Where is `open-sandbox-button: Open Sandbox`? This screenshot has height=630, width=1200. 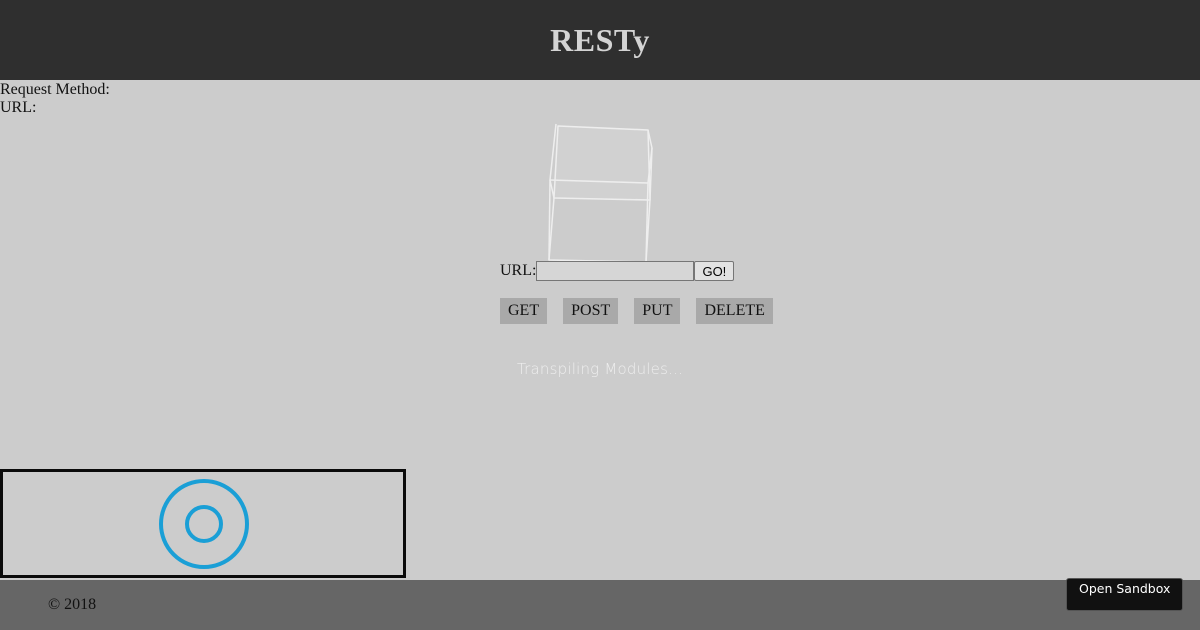
open-sandbox-button: Open Sandbox is located at coordinates (1124, 594).